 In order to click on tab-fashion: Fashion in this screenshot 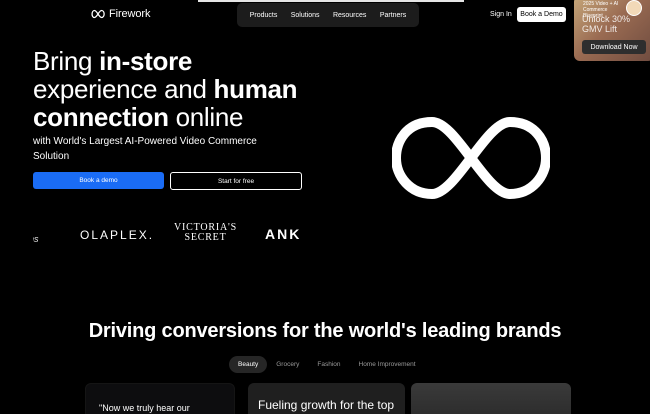, I will do `click(328, 364)`.